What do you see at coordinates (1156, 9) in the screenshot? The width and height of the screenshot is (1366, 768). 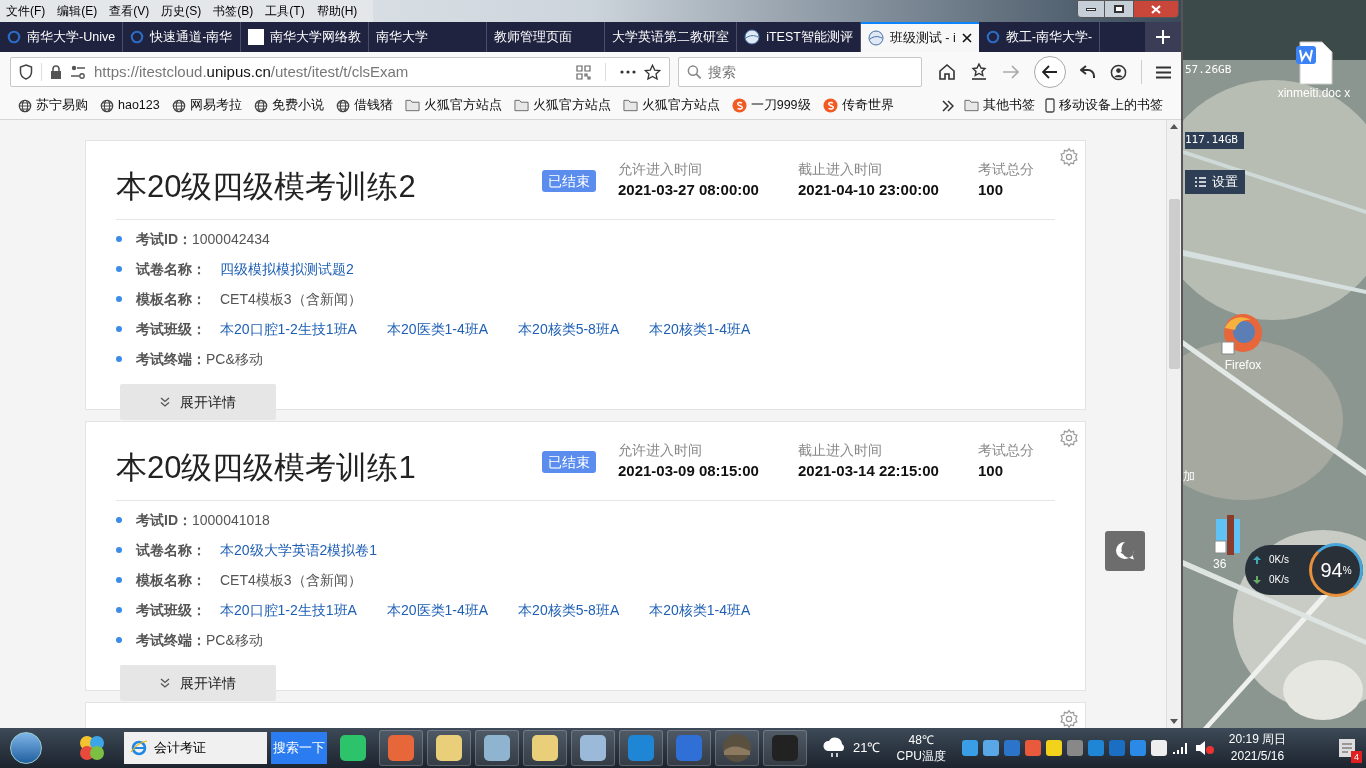 I see `close-button` at bounding box center [1156, 9].